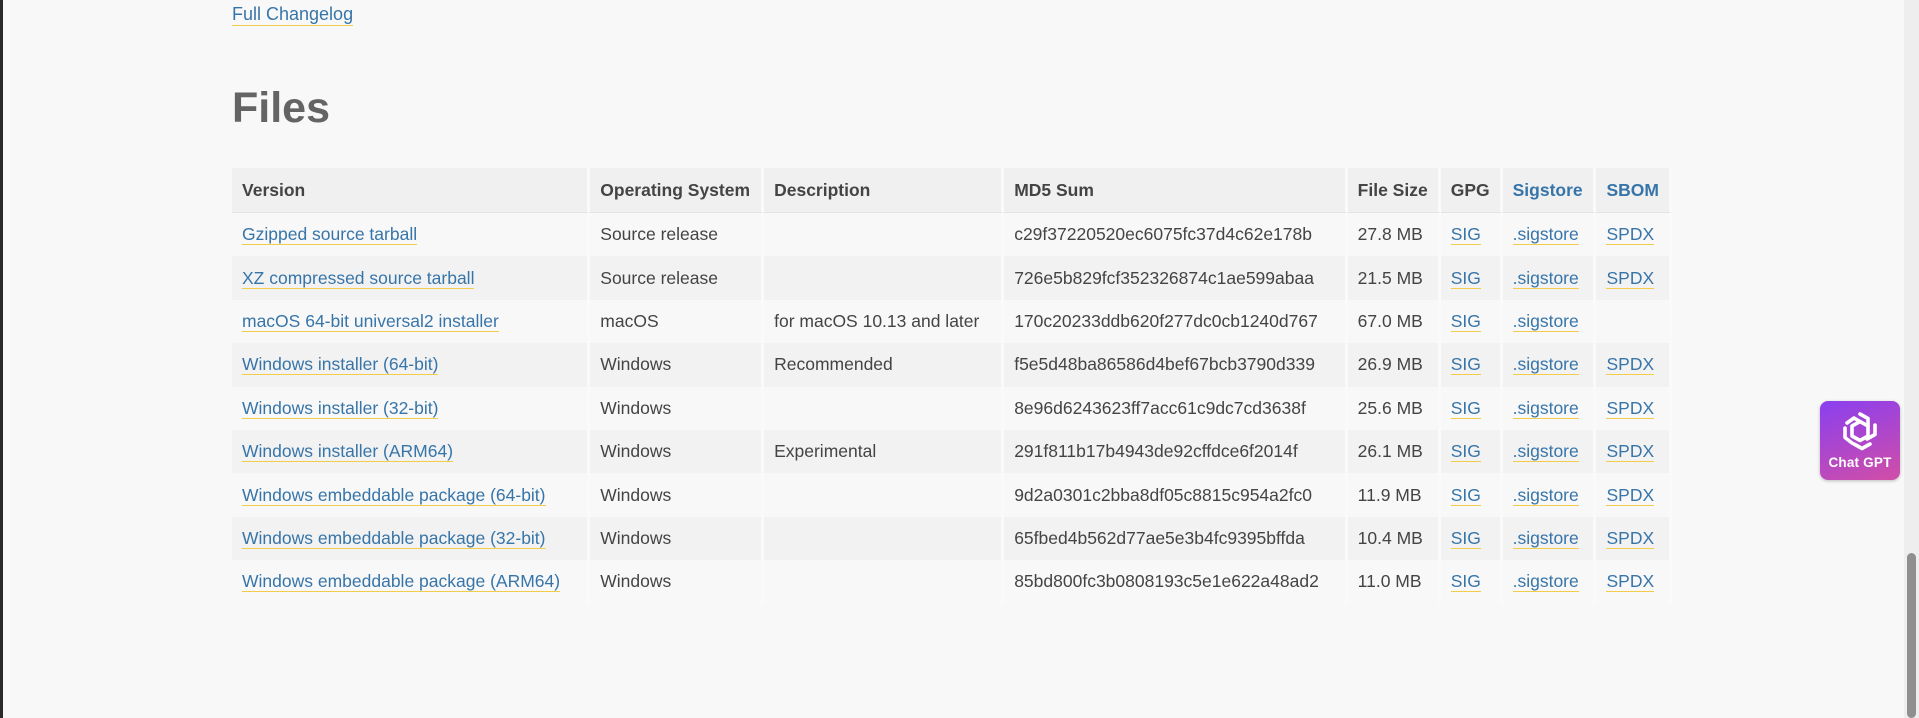 This screenshot has width=1919, height=718. I want to click on version-cell: Gzipped source tarball, so click(411, 235).